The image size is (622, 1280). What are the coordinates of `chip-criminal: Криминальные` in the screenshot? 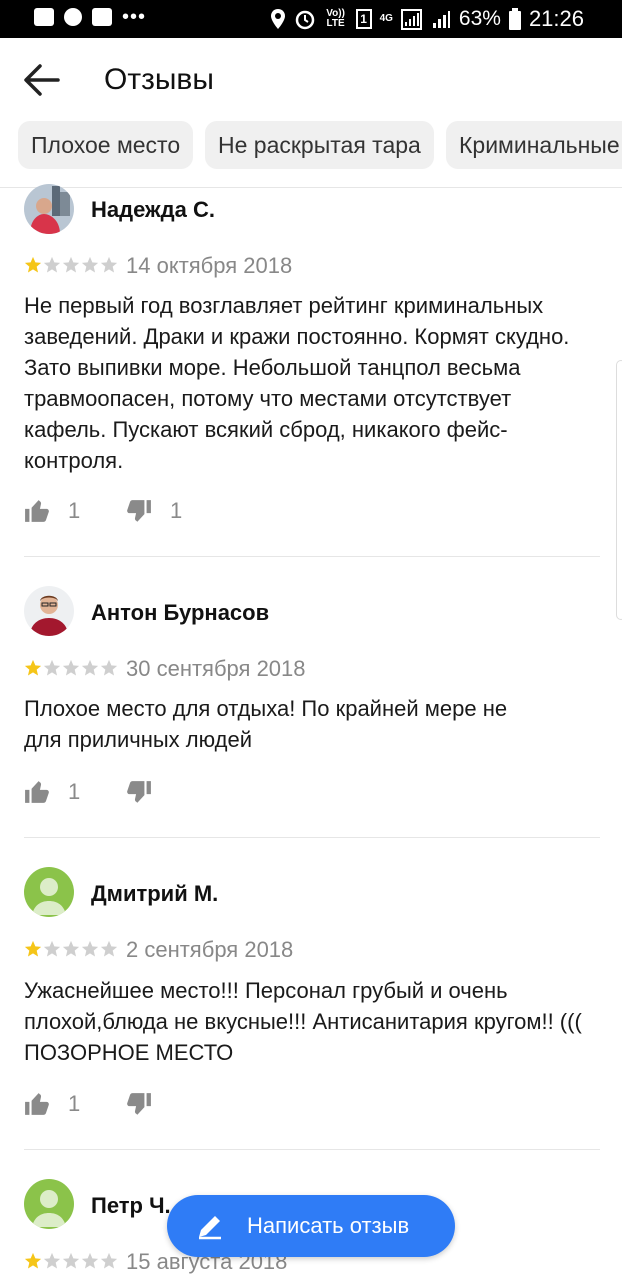 It's located at (534, 145).